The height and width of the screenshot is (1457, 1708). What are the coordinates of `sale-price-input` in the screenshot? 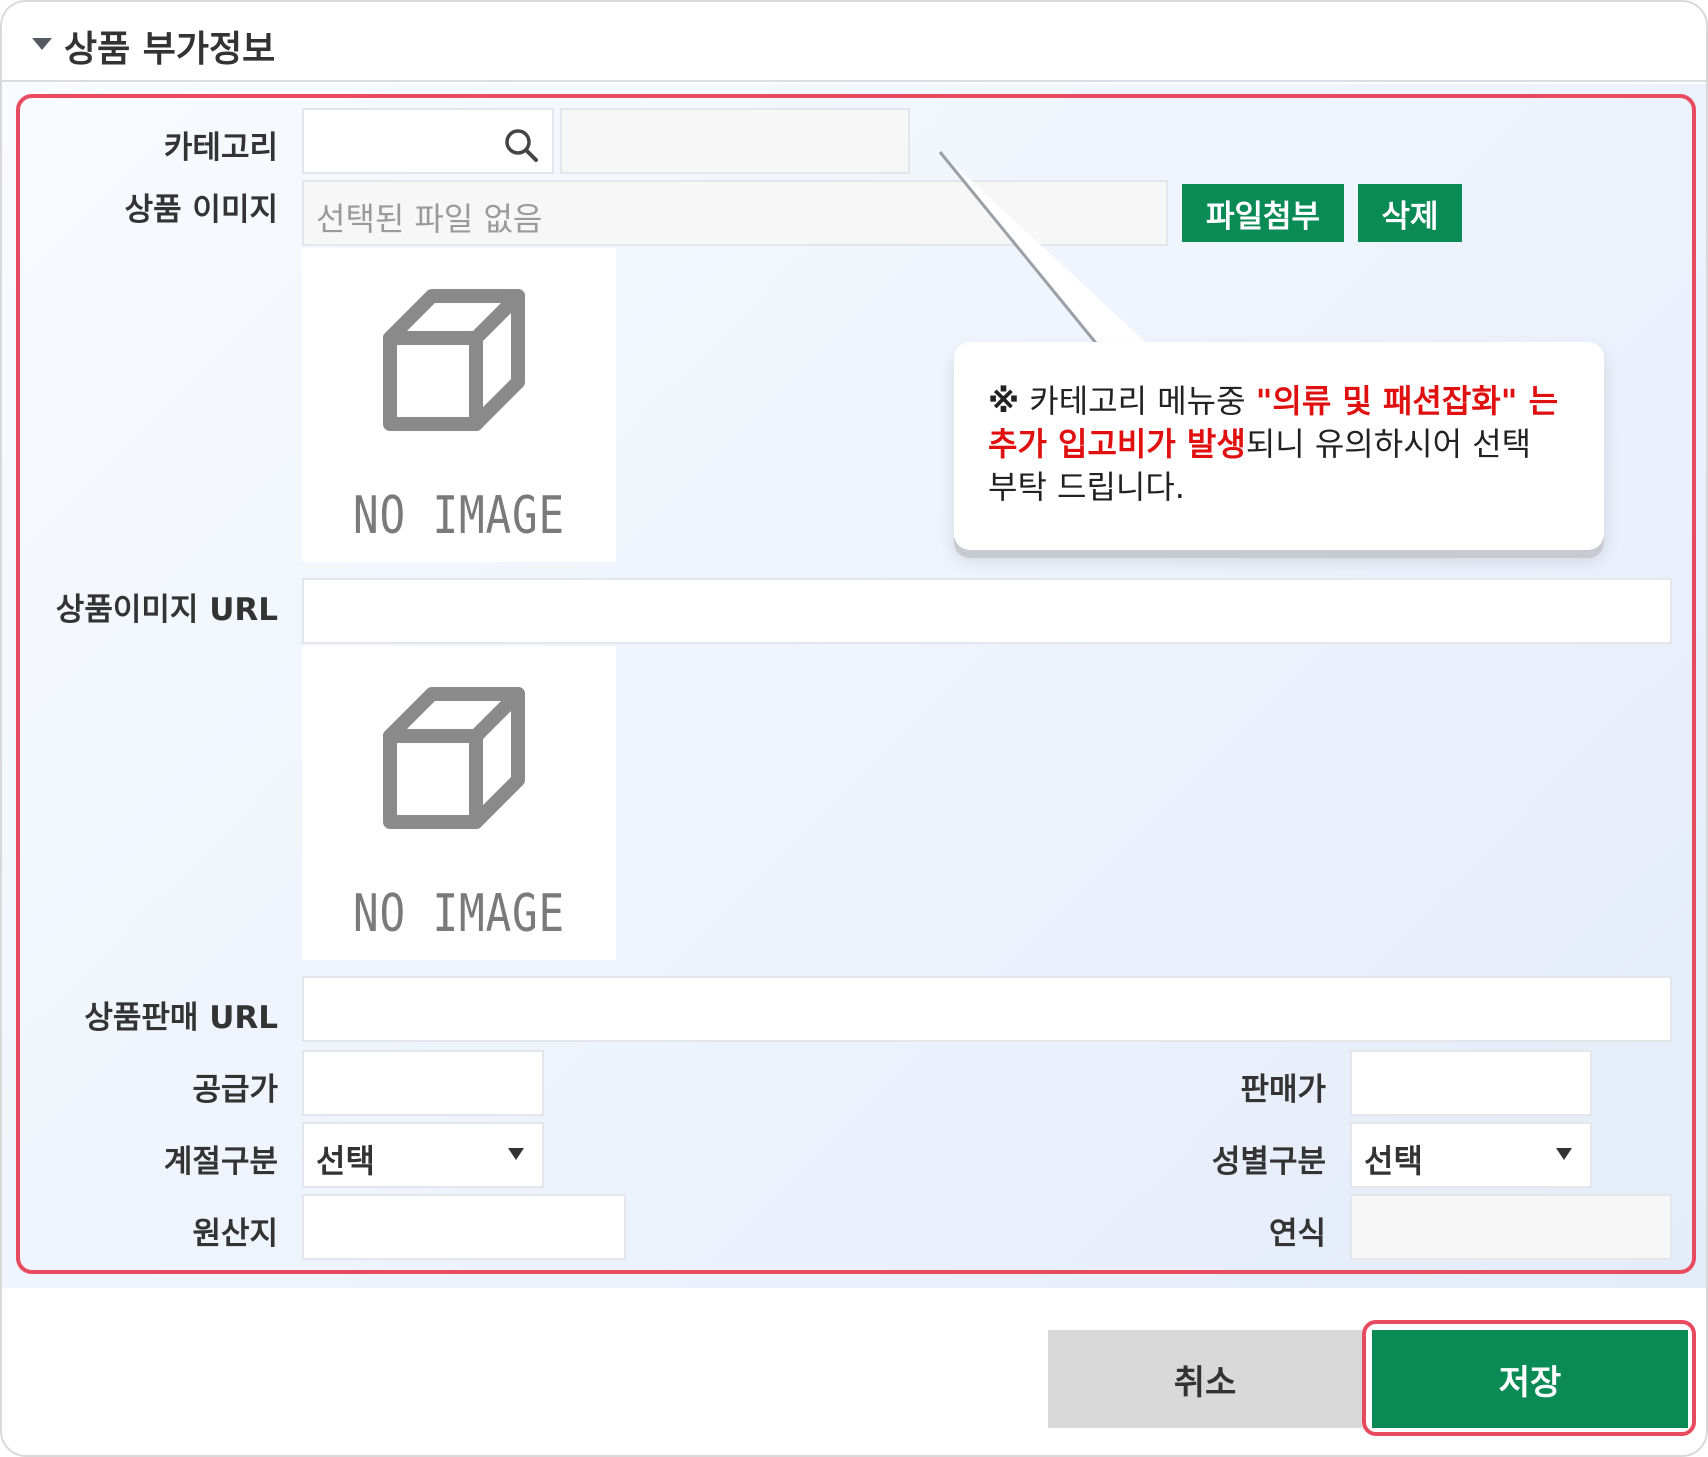 It's located at (1471, 1083).